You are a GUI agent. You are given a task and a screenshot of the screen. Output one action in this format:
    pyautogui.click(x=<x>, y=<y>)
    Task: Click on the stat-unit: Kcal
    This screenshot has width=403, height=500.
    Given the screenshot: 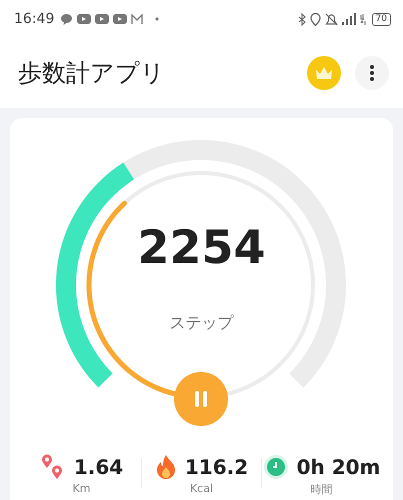 What is the action you would take?
    pyautogui.click(x=202, y=488)
    